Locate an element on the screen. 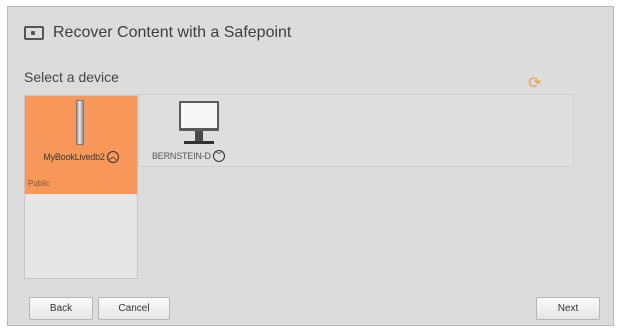 This screenshot has width=620, height=328. drive-icon is located at coordinates (34, 33).